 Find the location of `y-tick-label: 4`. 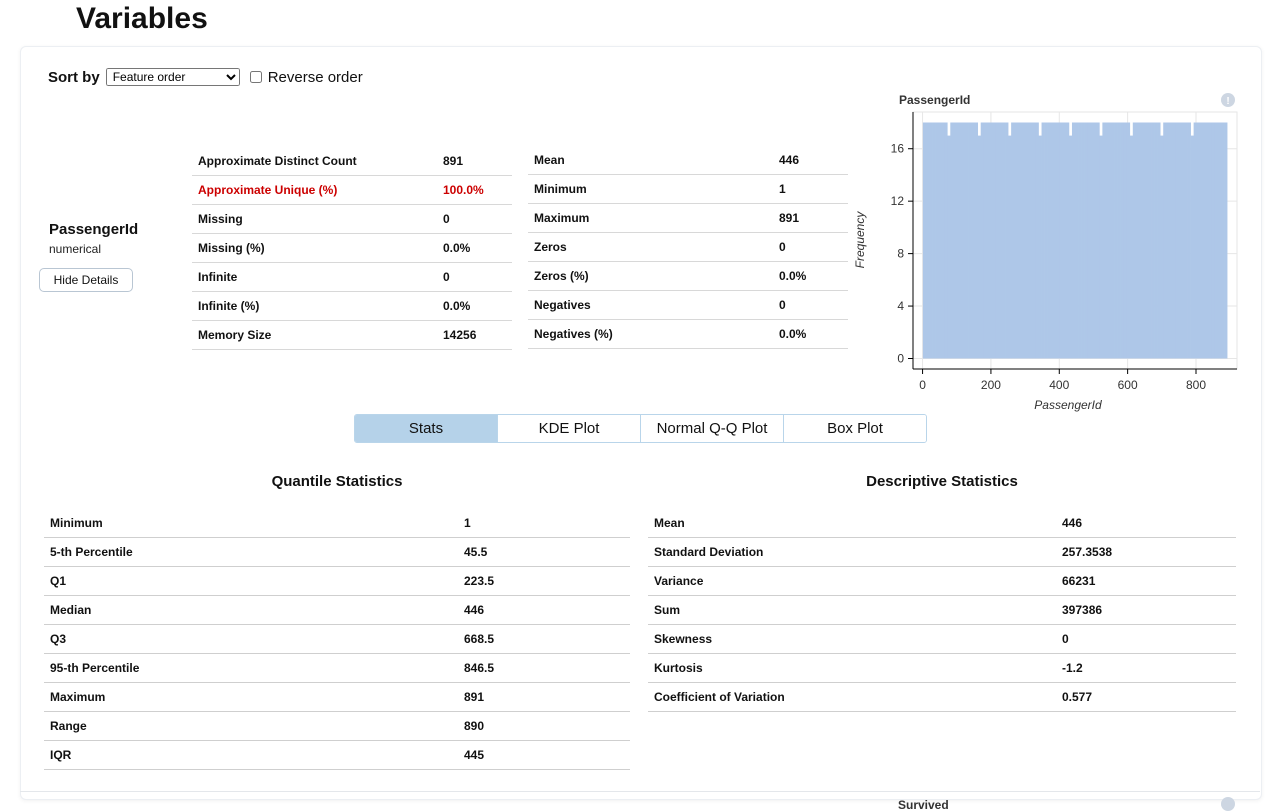

y-tick-label: 4 is located at coordinates (900, 306).